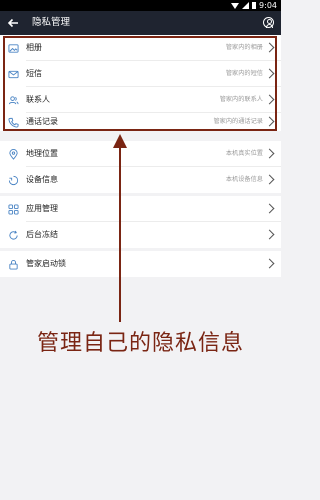  Describe the element at coordinates (140, 5) in the screenshot. I see `status-bar: 9:04` at that location.